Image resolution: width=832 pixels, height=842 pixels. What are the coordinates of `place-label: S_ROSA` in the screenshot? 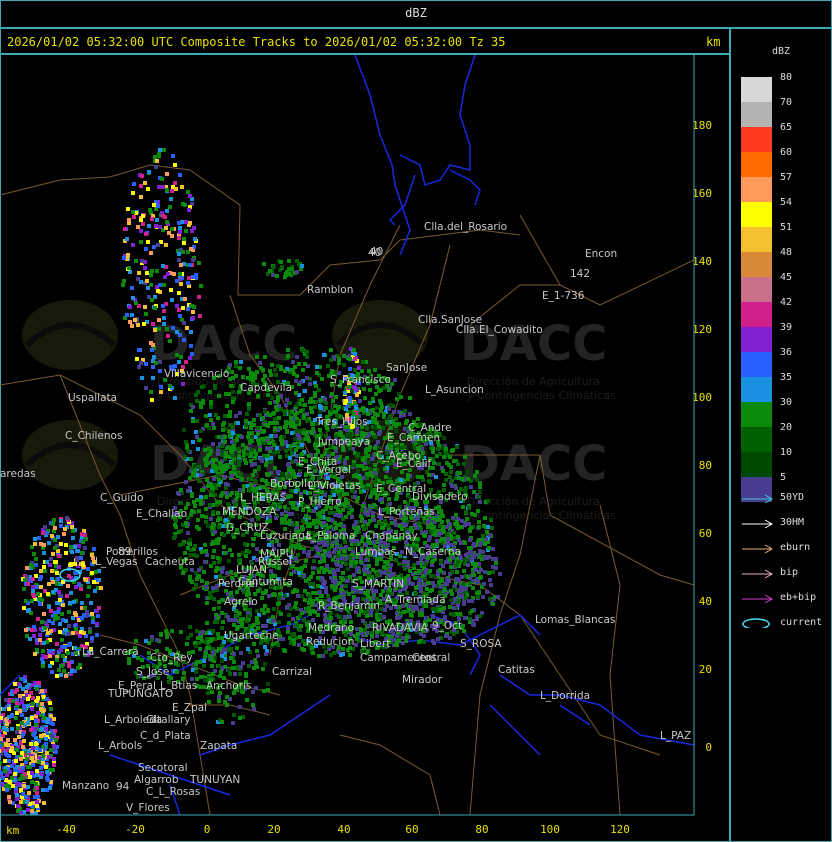 It's located at (481, 644).